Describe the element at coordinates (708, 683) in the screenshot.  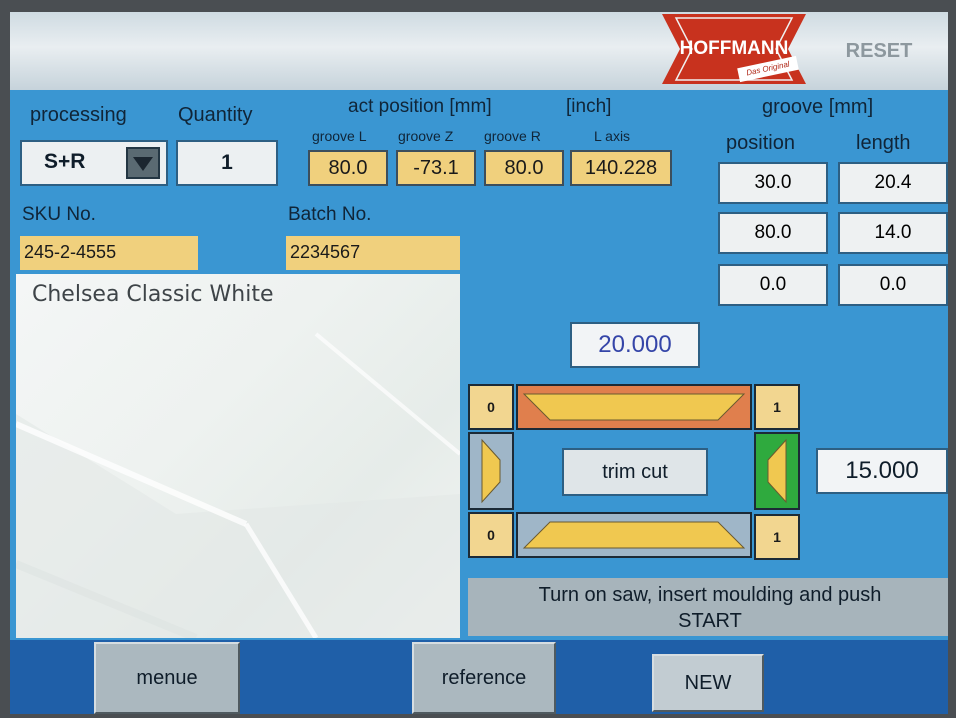
I see `new-button: NEW` at that location.